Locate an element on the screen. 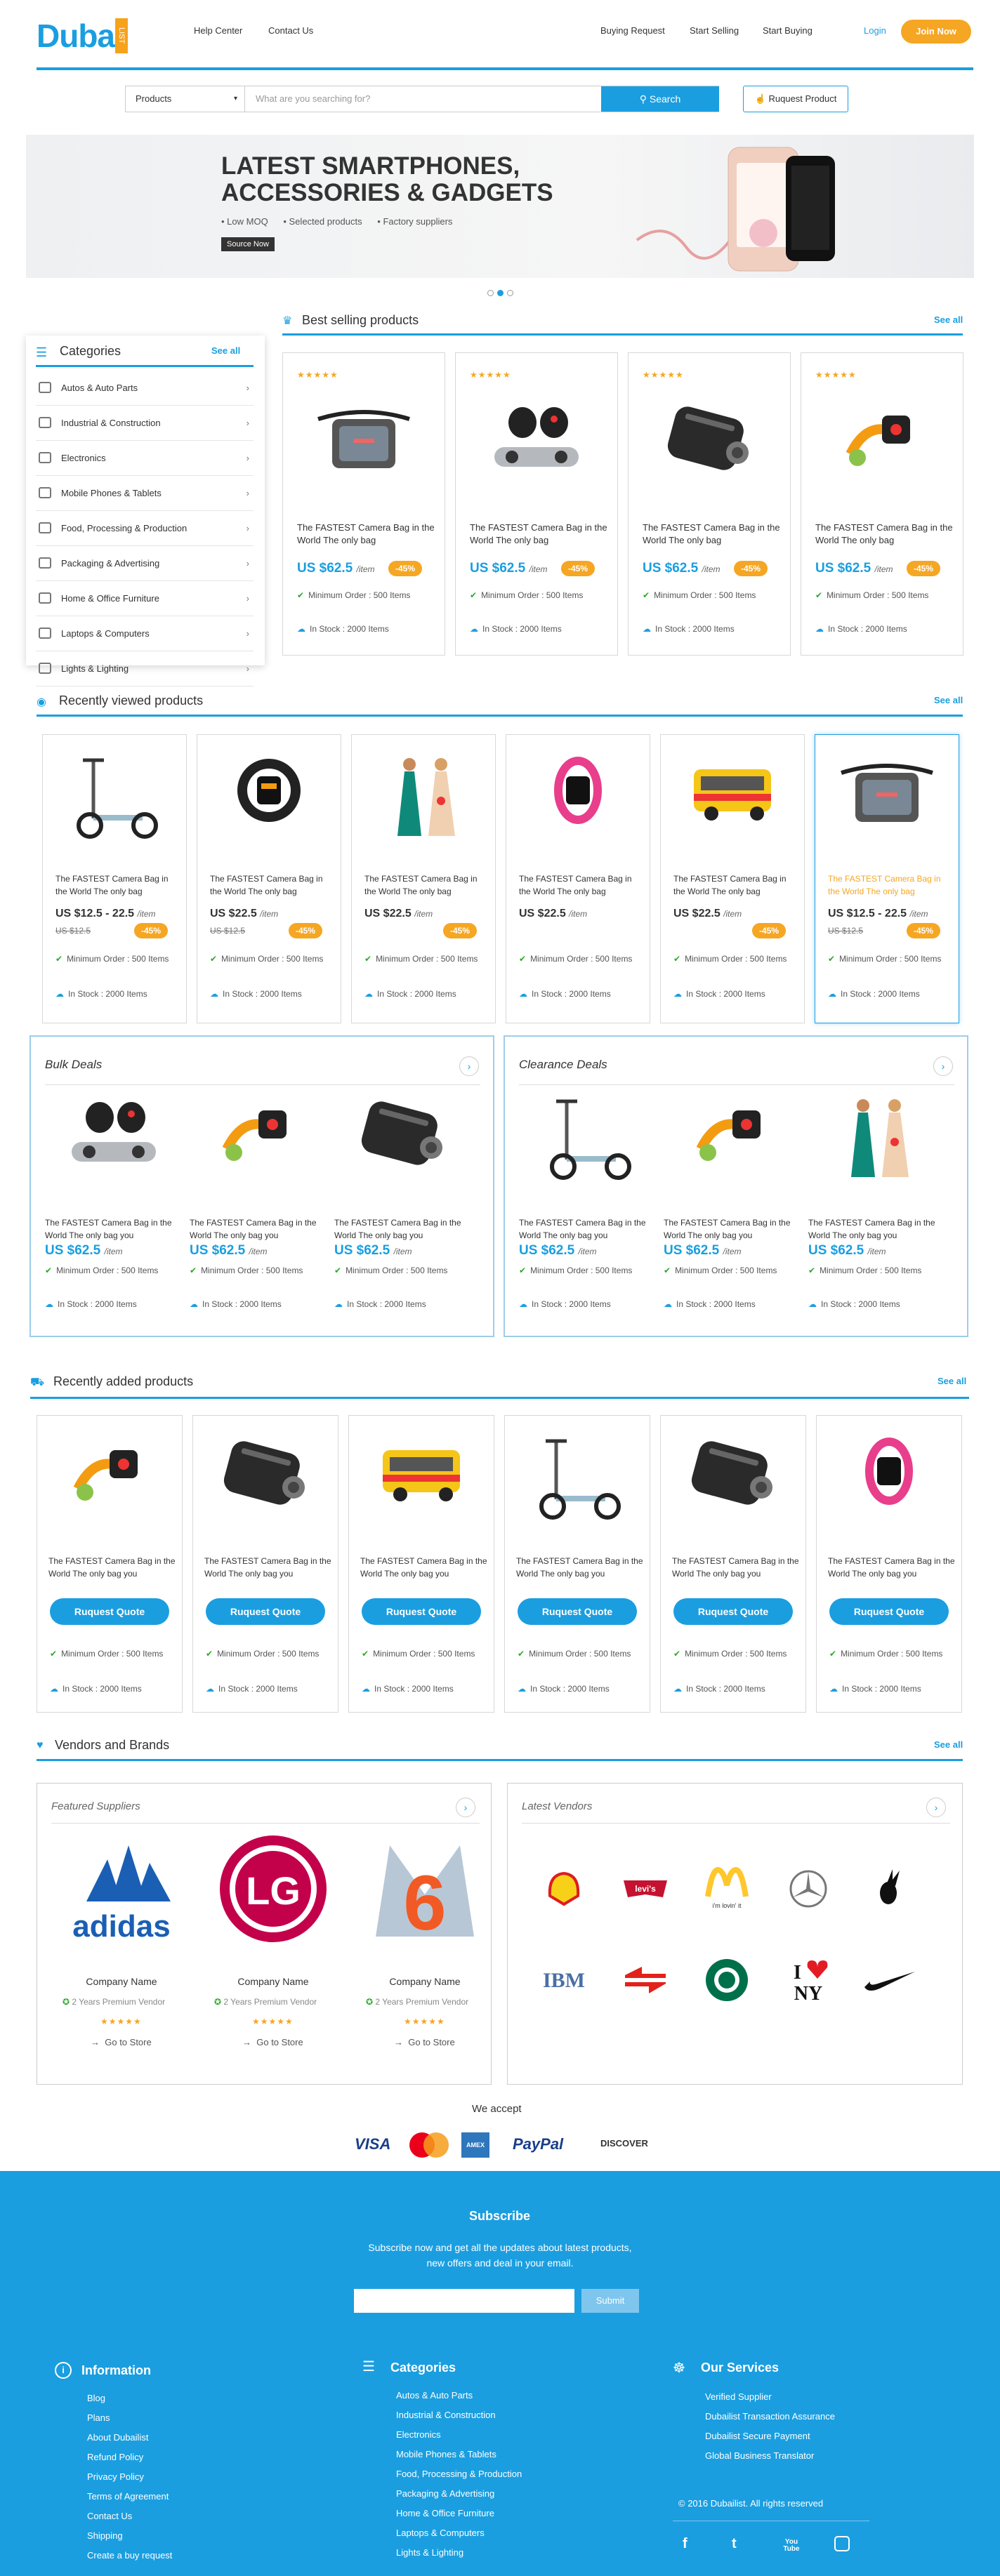  vendor-logo-tile: i'm lovin' it is located at coordinates (727, 1889).